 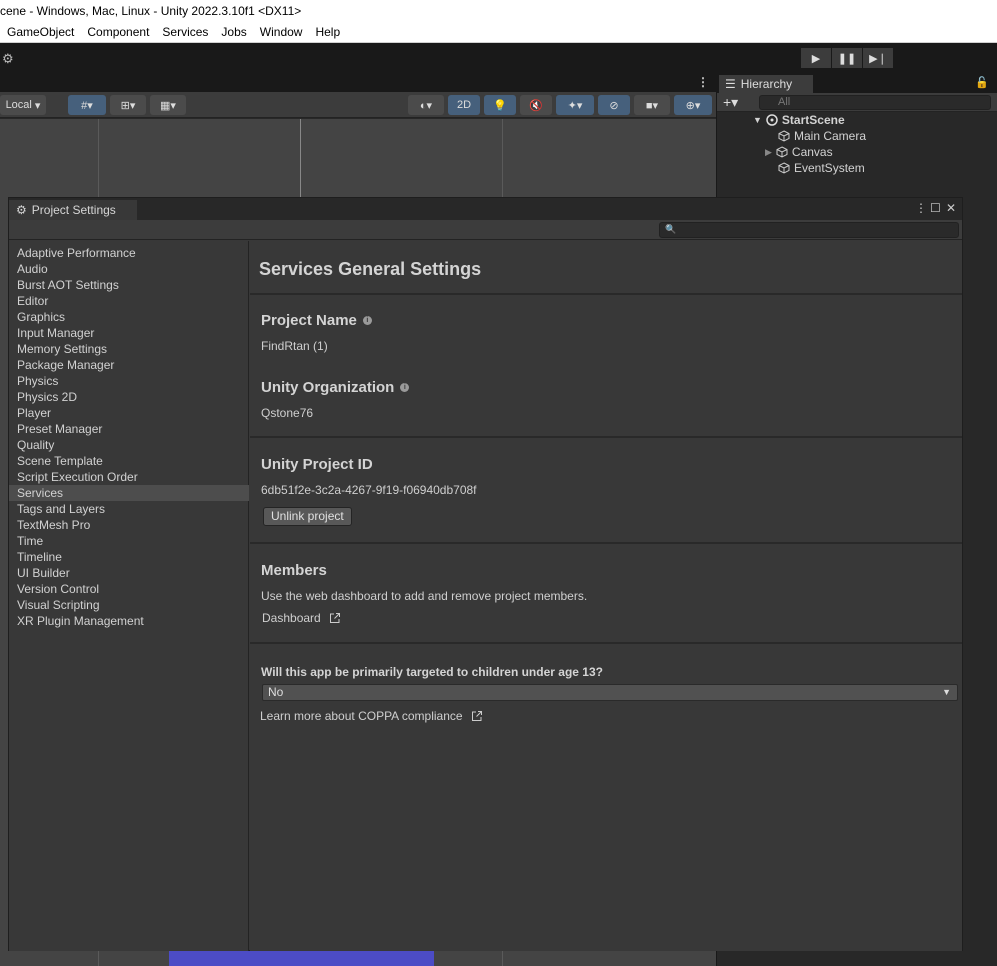 I want to click on nav-item-adaptive-performance: Adaptive Performance, so click(x=129, y=253).